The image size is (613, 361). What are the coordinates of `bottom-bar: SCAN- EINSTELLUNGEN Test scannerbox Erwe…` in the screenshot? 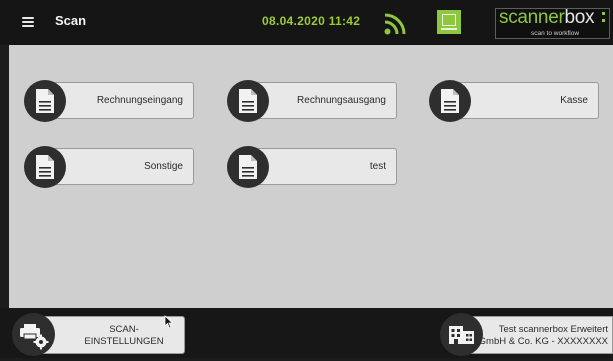 It's located at (306, 333).